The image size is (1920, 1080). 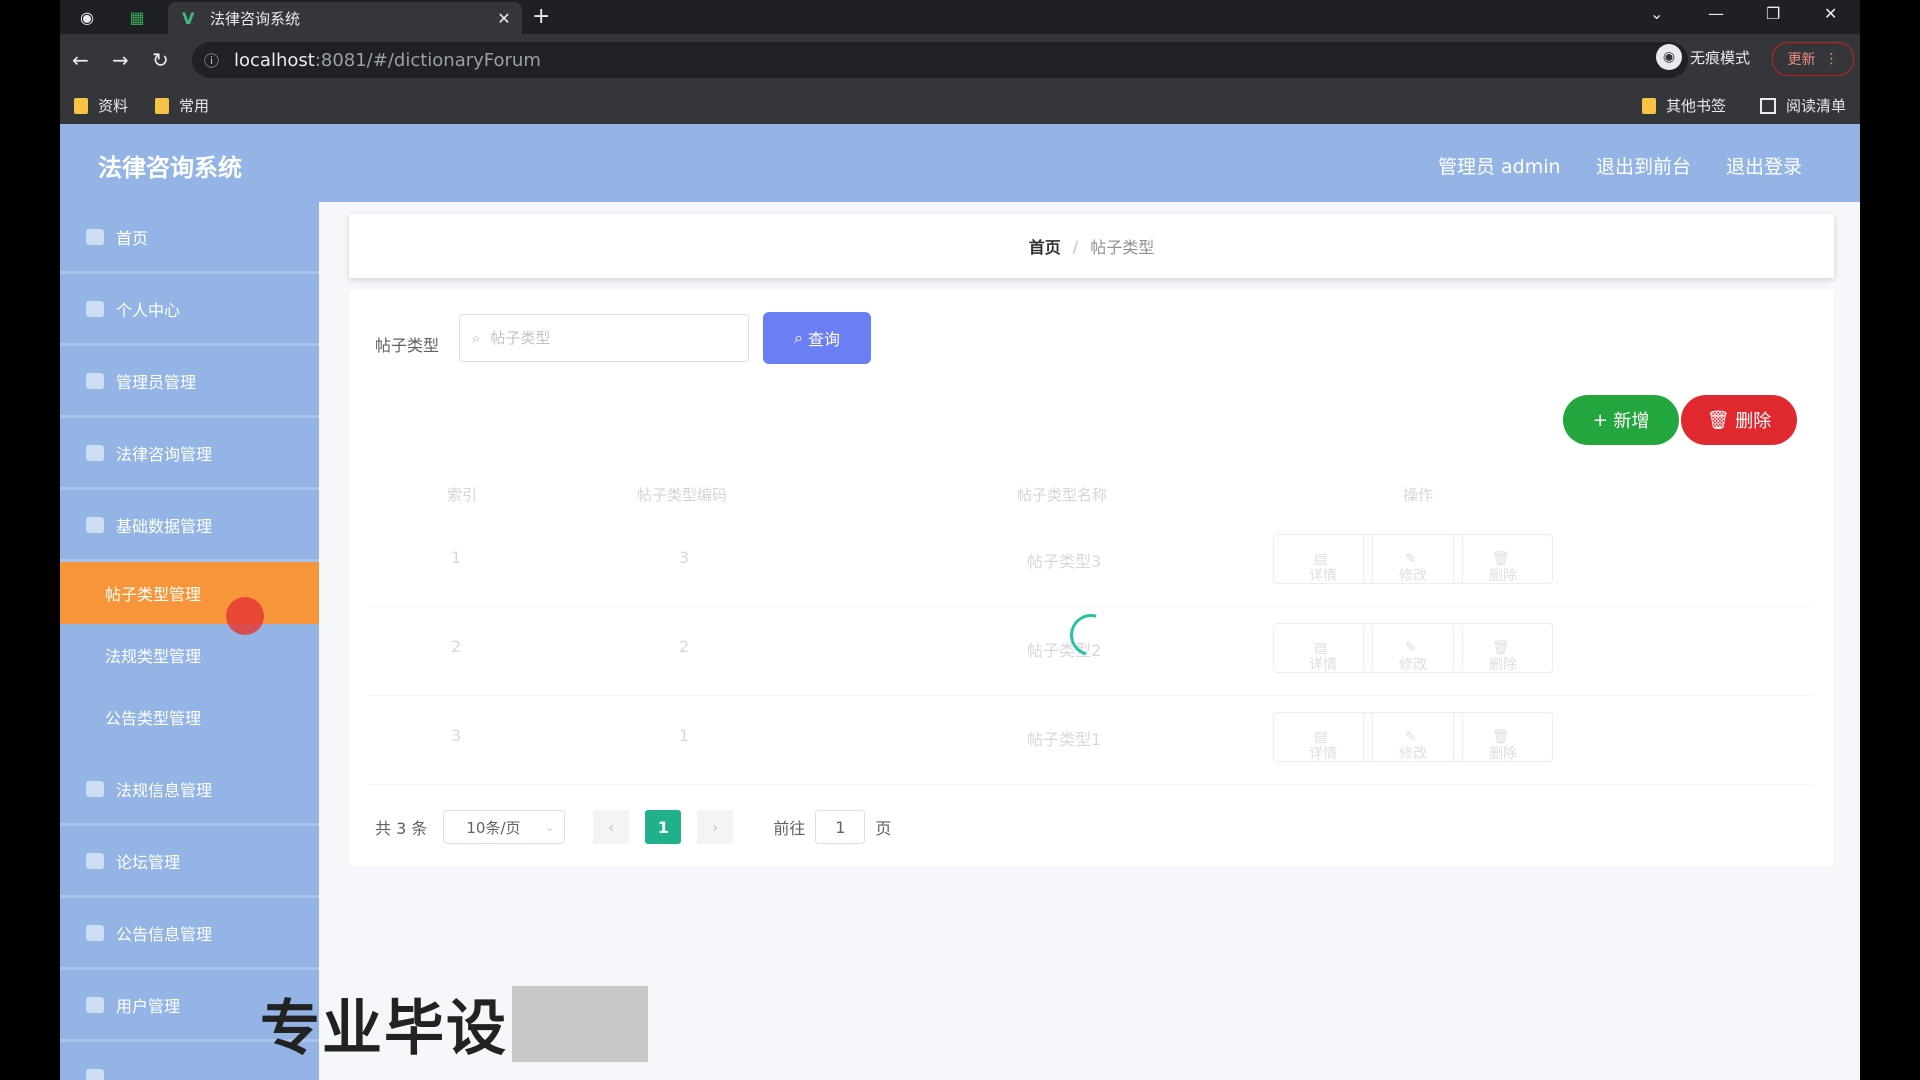 What do you see at coordinates (95, 308) in the screenshot?
I see `user-icon` at bounding box center [95, 308].